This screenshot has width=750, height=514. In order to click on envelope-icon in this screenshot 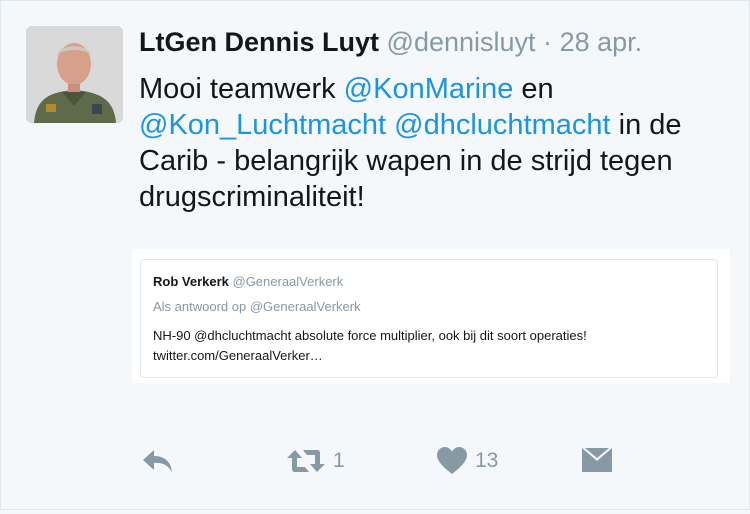, I will do `click(597, 460)`.